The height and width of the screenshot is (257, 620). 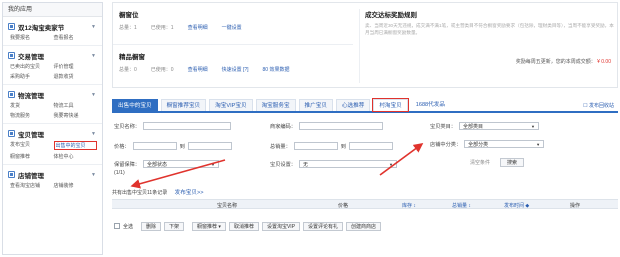 I want to click on weekly-sales-value: ¥ 0.00, so click(x=604, y=62).